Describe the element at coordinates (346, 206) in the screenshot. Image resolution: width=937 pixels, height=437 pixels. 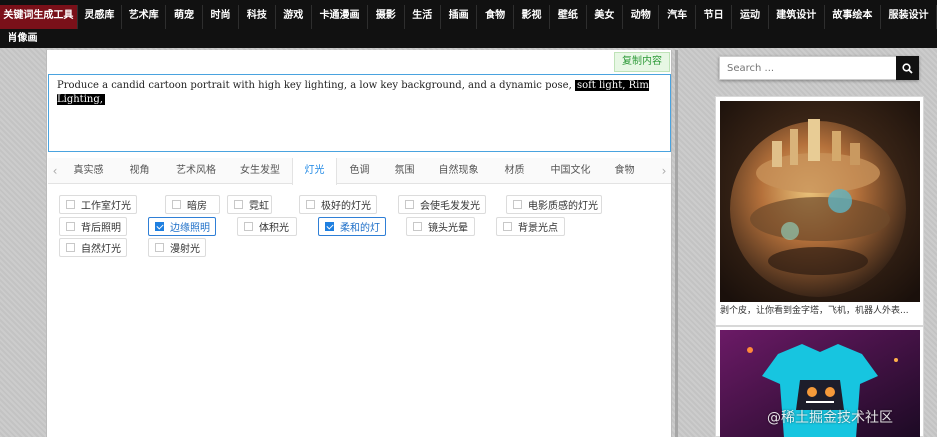
I see `option-label: 极好的灯光` at that location.